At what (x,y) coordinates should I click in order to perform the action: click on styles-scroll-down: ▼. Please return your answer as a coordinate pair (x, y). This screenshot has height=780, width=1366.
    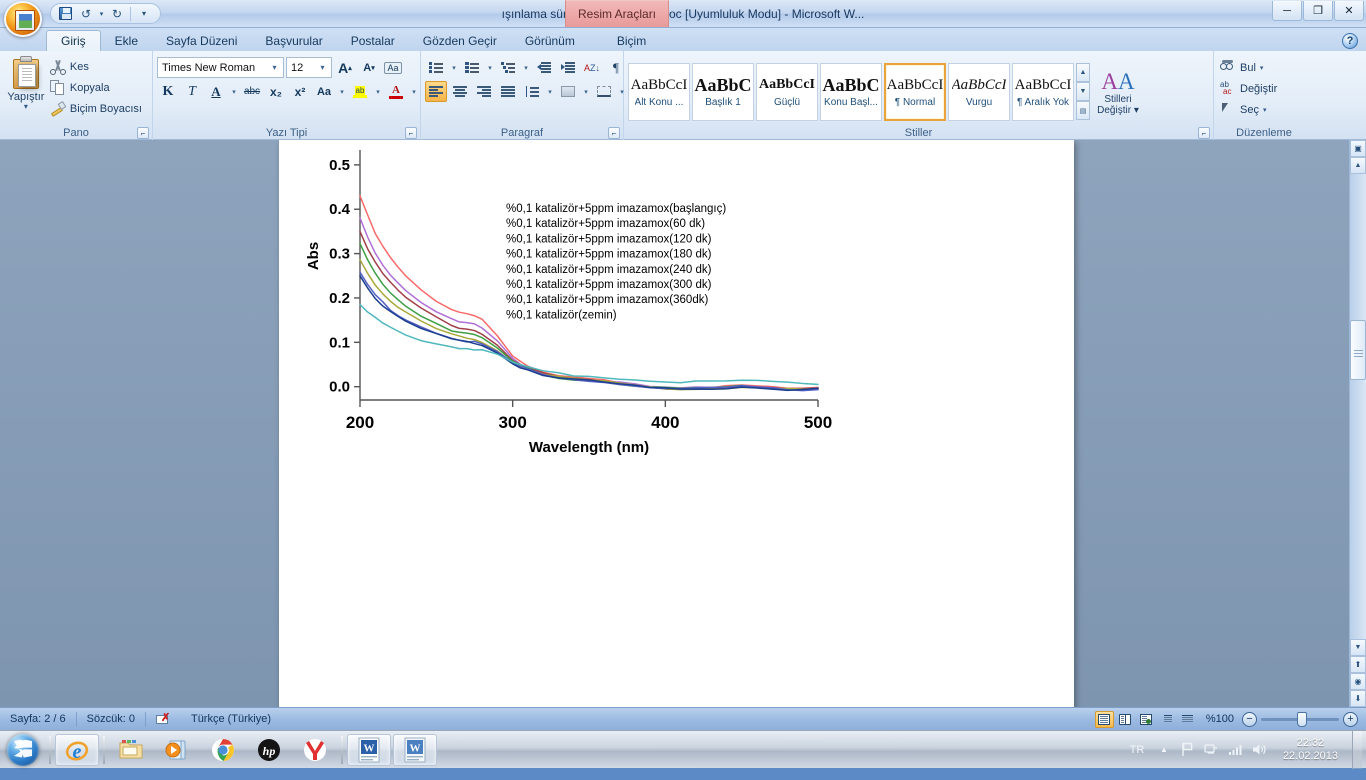
    Looking at the image, I should click on (1083, 91).